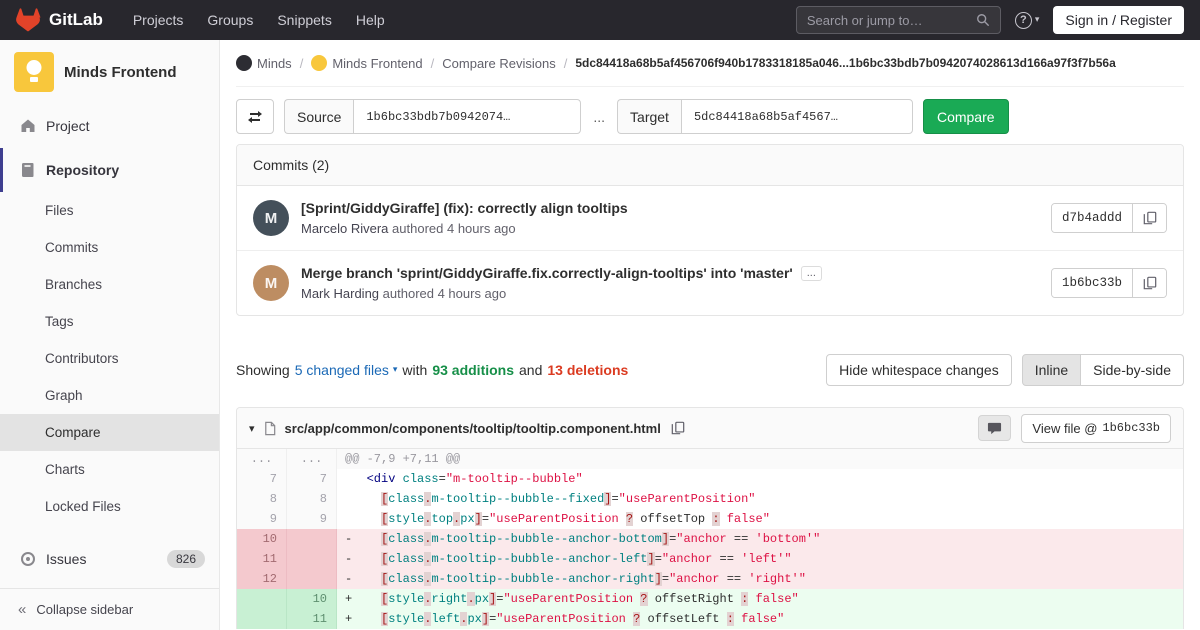 This screenshot has height=630, width=1200. I want to click on help-menu-button: ? ▾, so click(1026, 20).